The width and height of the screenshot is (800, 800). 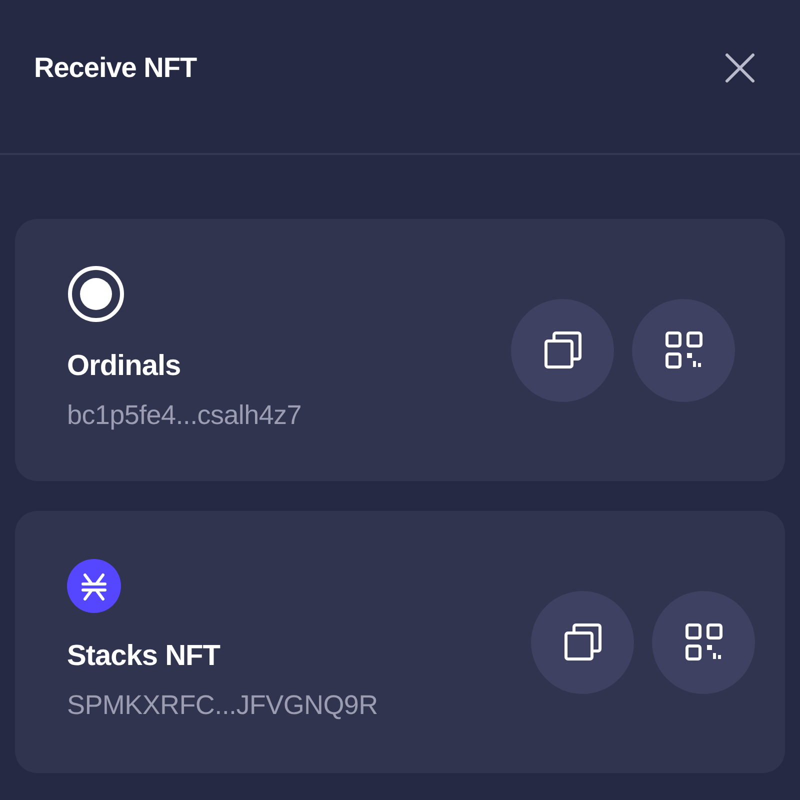 I want to click on account-address: bc1p5fe4...csalh4z7, so click(x=184, y=415).